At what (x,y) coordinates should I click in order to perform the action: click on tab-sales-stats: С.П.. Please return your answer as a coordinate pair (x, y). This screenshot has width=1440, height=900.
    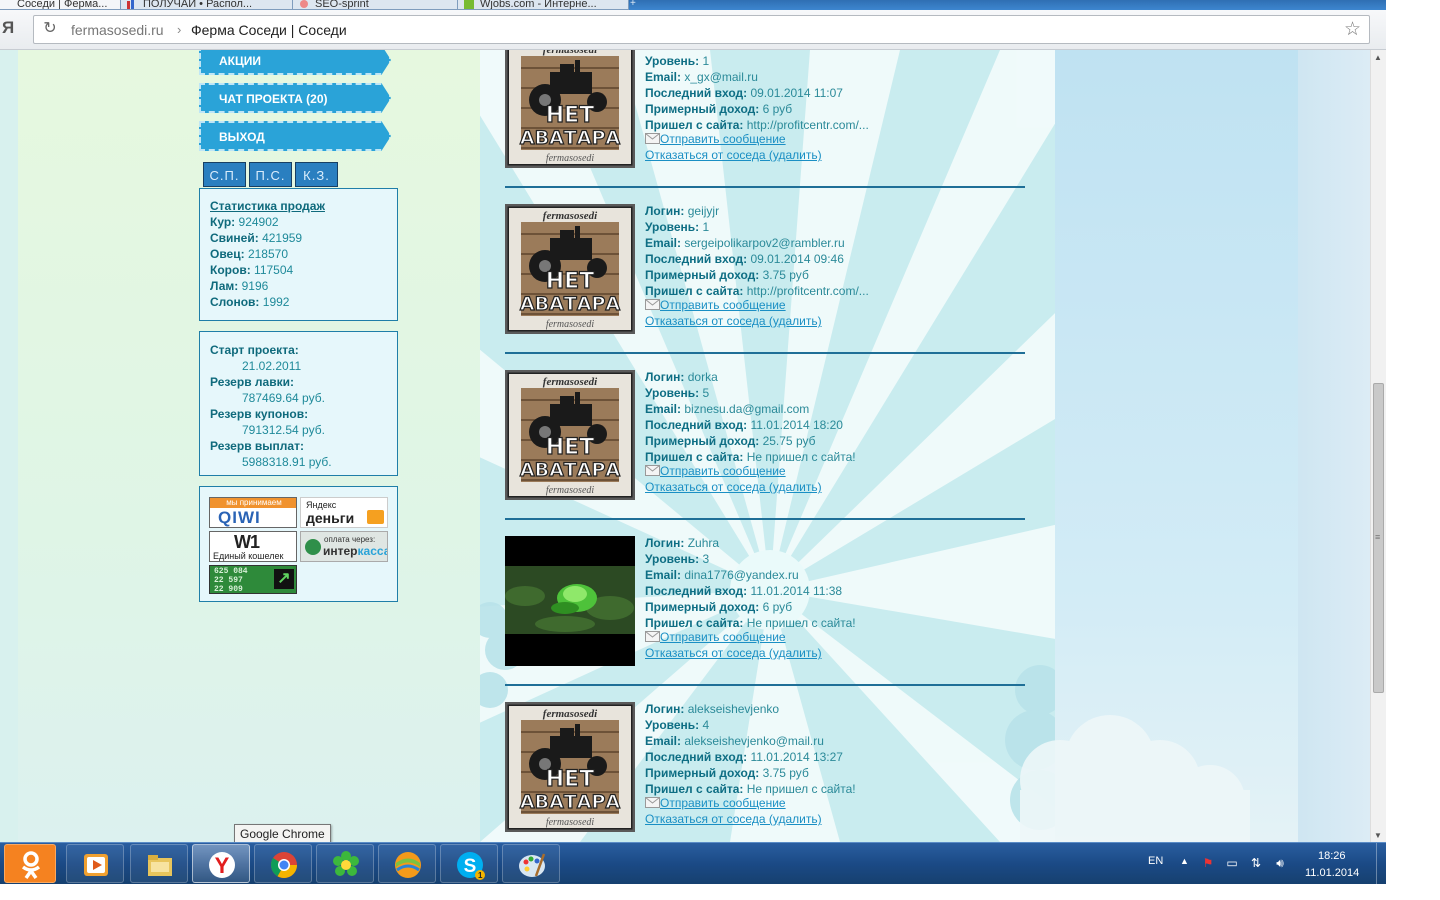
    Looking at the image, I should click on (224, 174).